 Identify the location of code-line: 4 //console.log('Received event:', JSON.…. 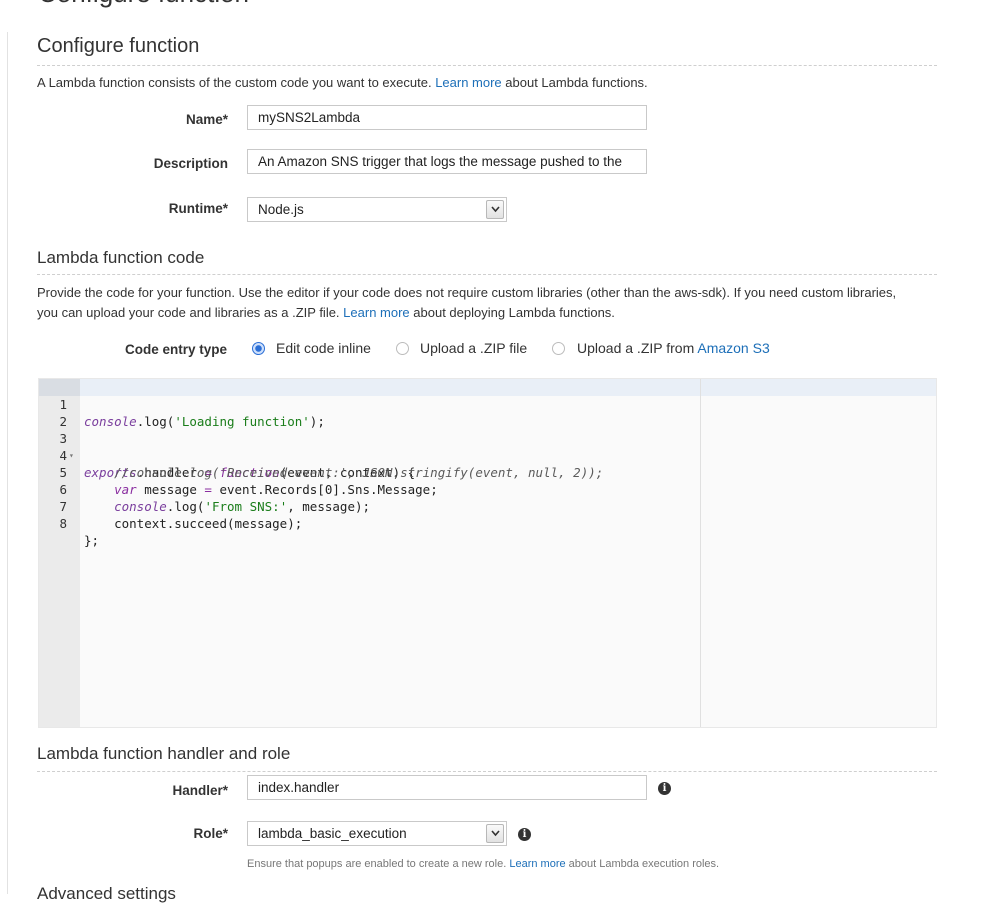
(487, 455).